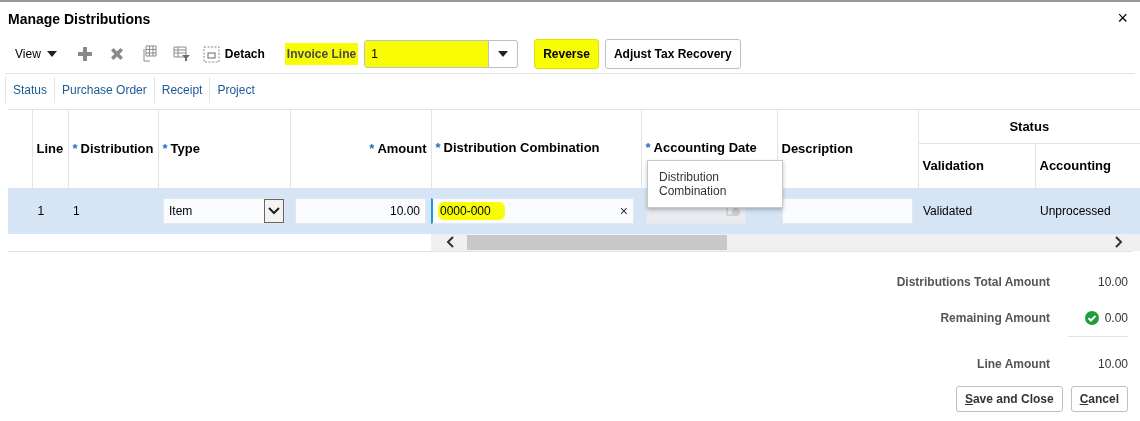 This screenshot has height=421, width=1140. I want to click on column-group-header: Status, so click(1029, 126).